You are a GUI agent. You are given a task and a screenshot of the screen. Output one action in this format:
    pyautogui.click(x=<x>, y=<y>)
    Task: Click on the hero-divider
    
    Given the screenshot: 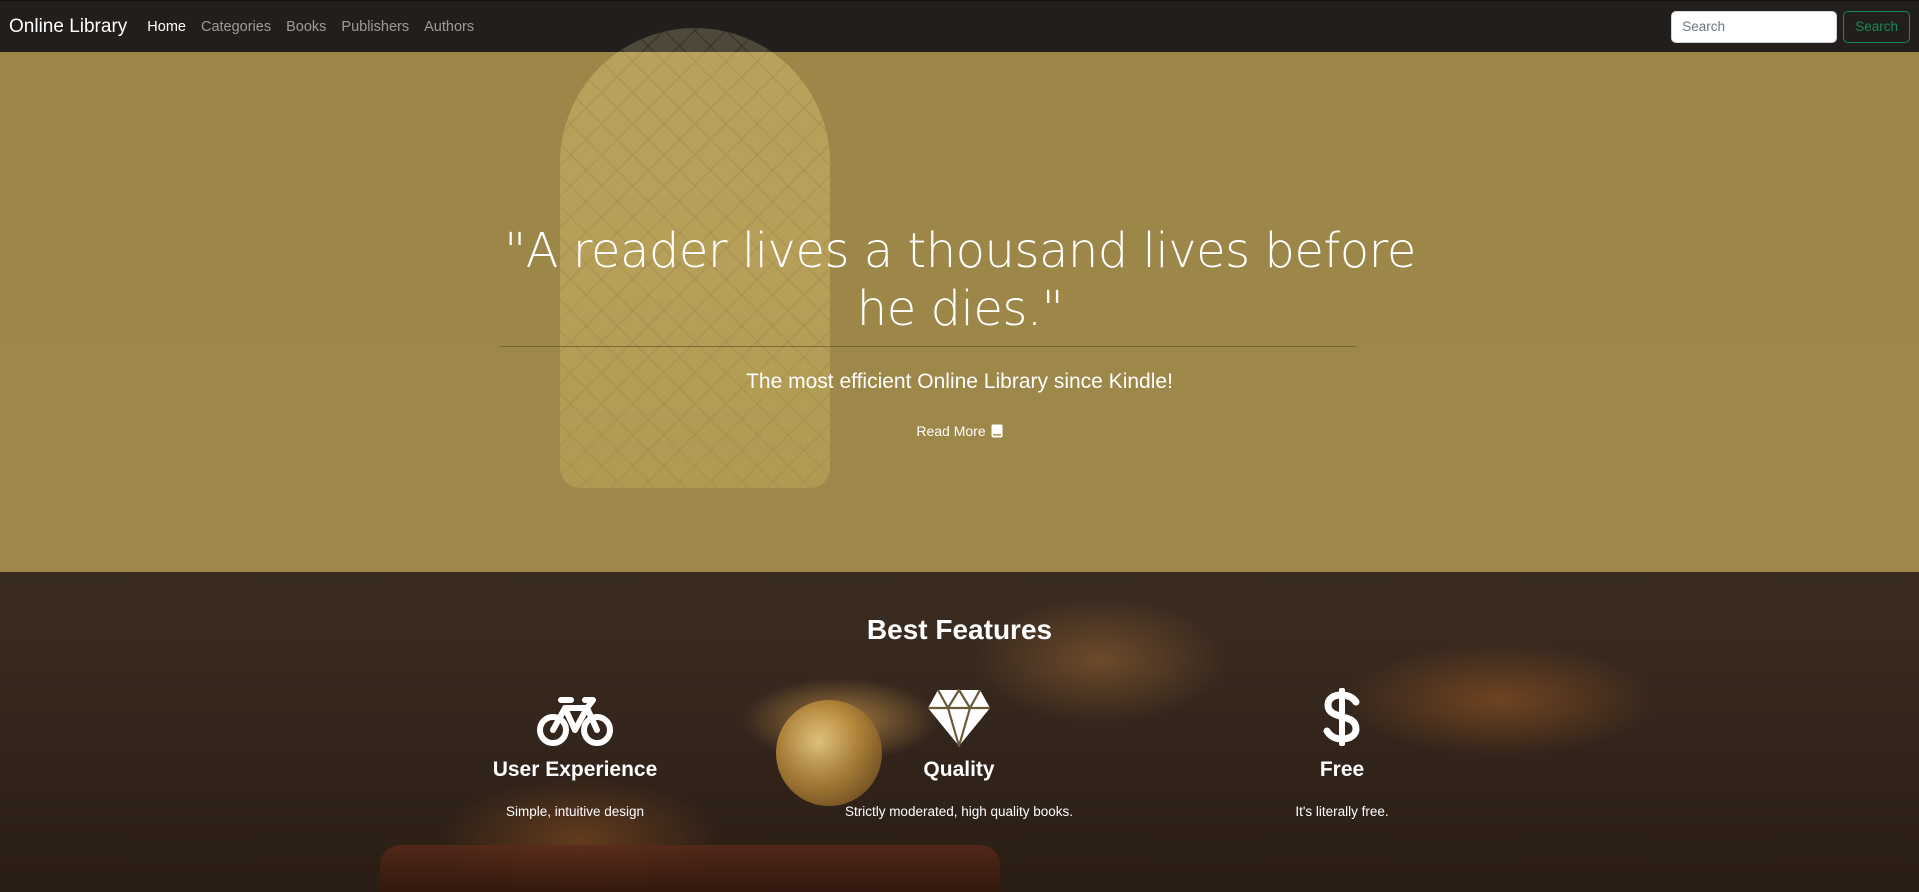 What is the action you would take?
    pyautogui.click(x=928, y=346)
    